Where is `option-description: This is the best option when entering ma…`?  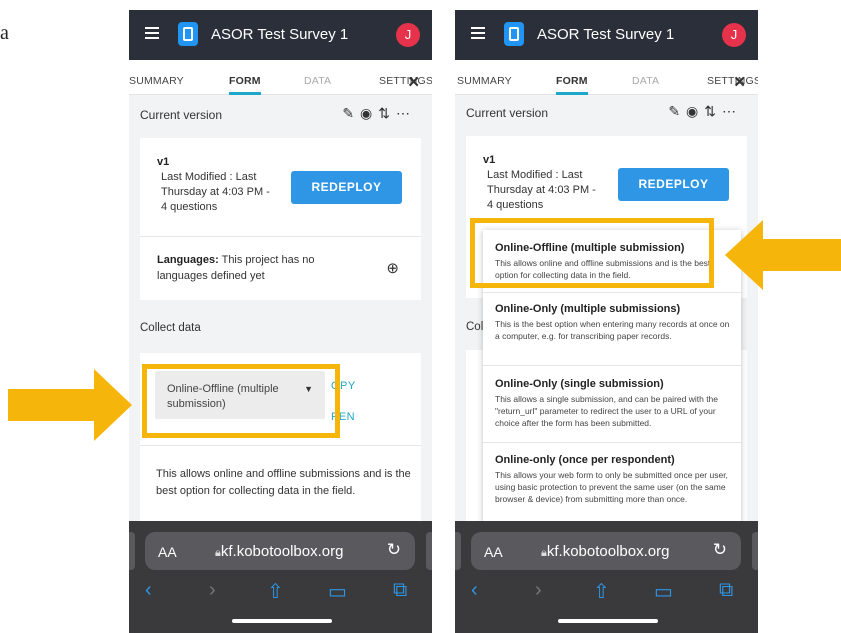
option-description: This is the best option when entering ma… is located at coordinates (612, 330).